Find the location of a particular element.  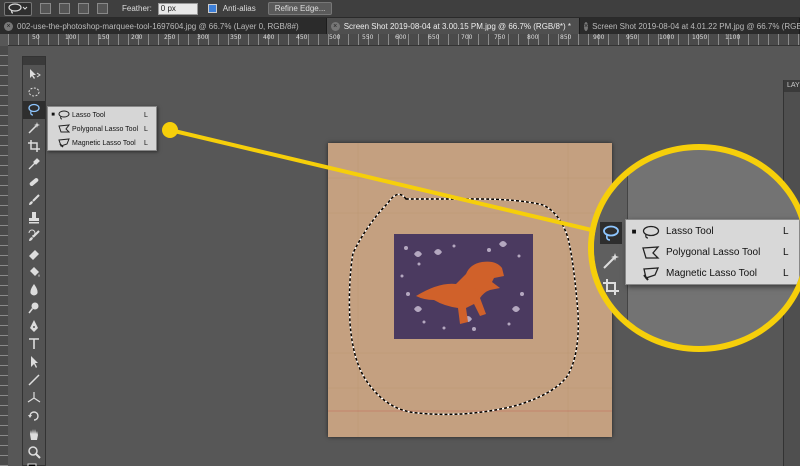

menu-item-magnetic-lasso-tool: Magnetic Lasso Tool L is located at coordinates (102, 143).